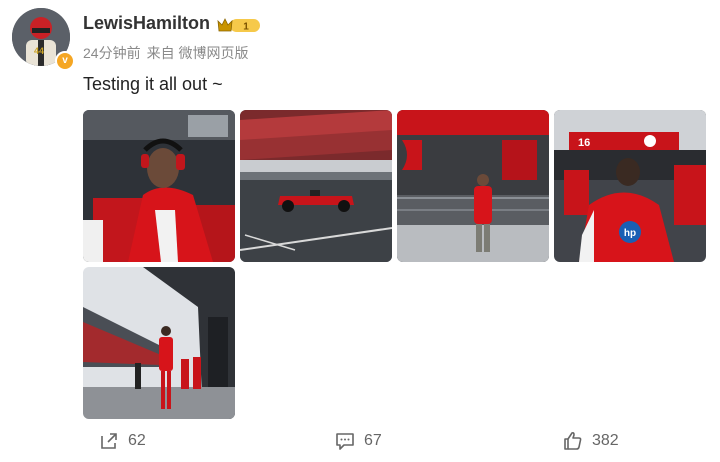 The image size is (720, 462). Describe the element at coordinates (373, 440) in the screenshot. I see `comment-count: 67` at that location.